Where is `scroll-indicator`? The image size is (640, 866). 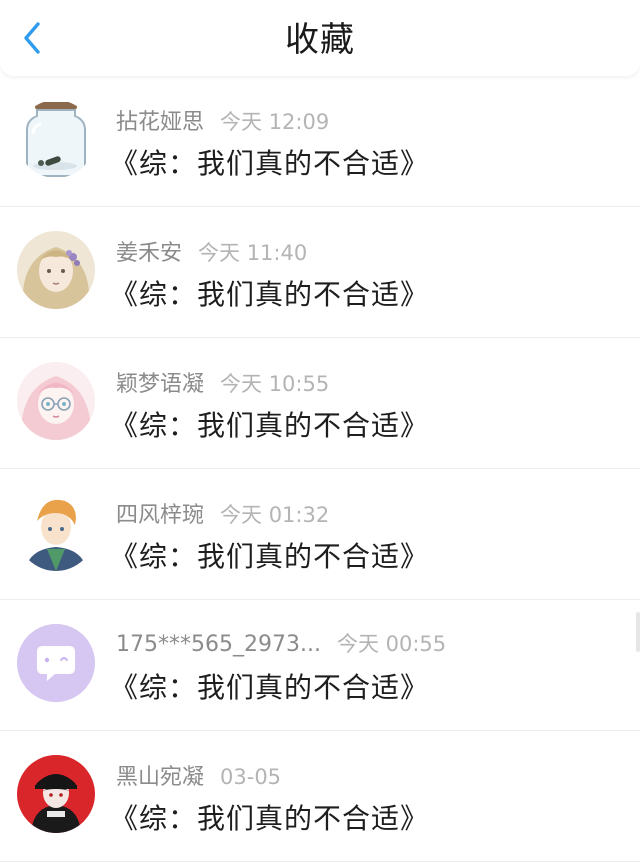
scroll-indicator is located at coordinates (638, 632).